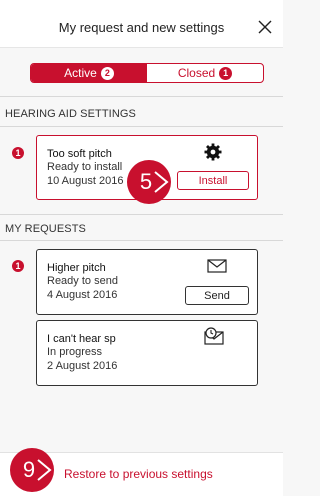 This screenshot has width=320, height=496. I want to click on tab-active-label: Active, so click(80, 73).